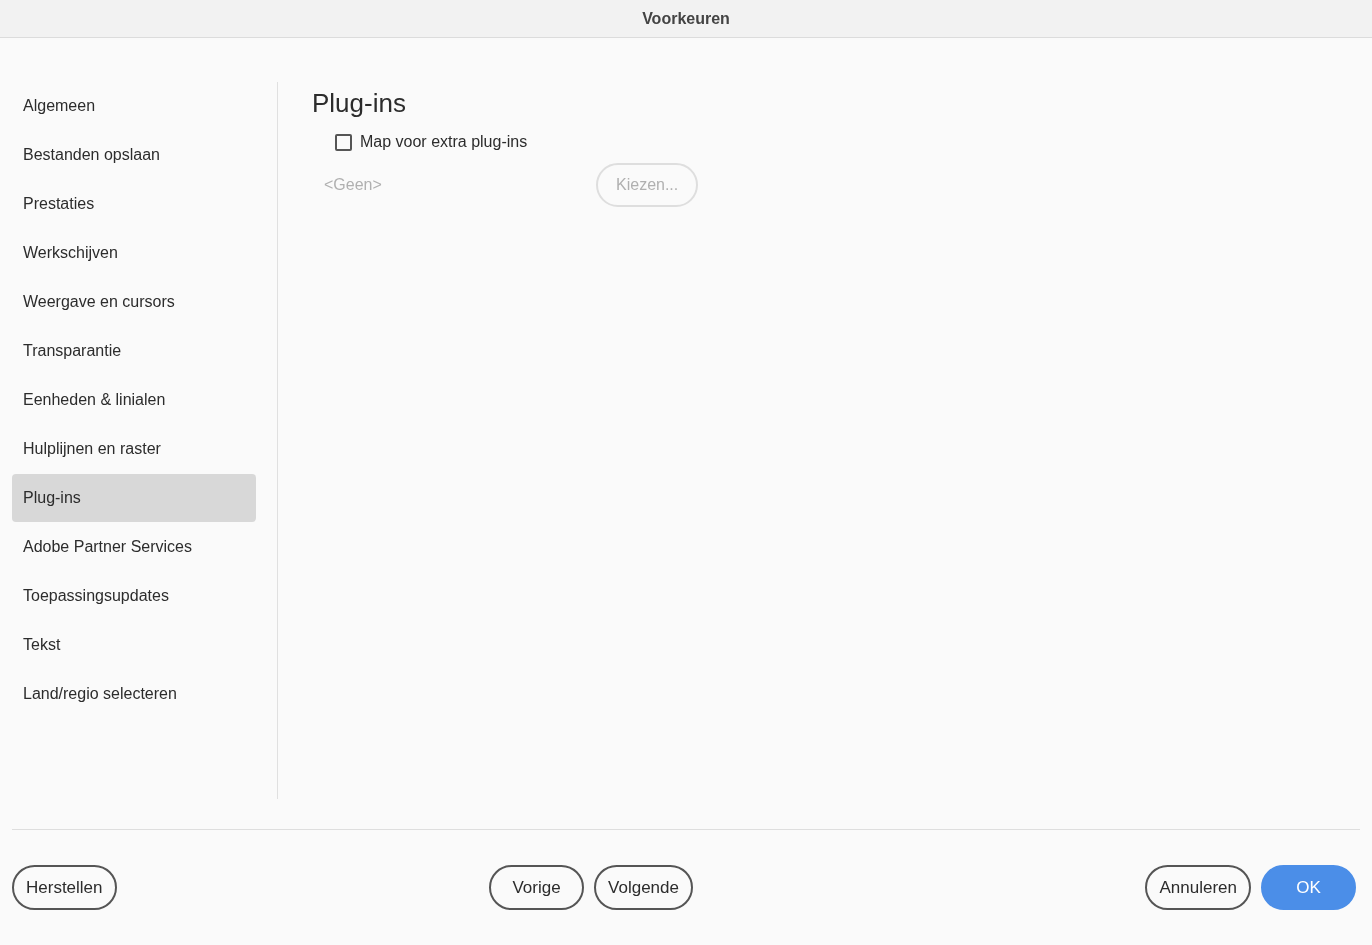  I want to click on sidebar-item: Hulplijnen en raster, so click(134, 449).